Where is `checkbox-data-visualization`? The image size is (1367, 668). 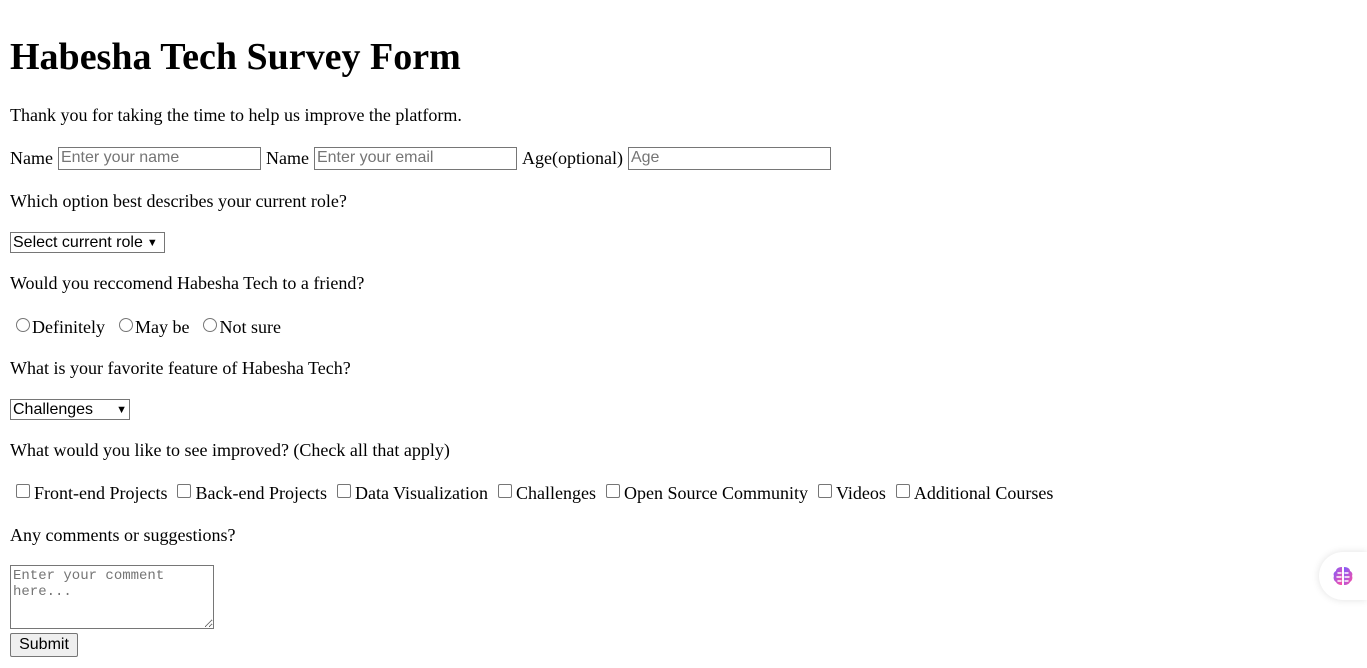
checkbox-data-visualization is located at coordinates (343, 491).